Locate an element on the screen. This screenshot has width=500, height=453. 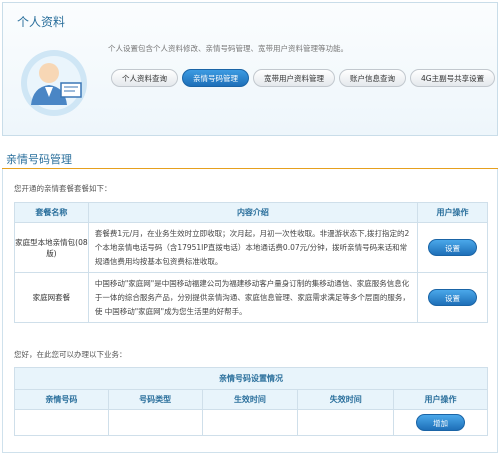
add-button: 增加 is located at coordinates (441, 422).